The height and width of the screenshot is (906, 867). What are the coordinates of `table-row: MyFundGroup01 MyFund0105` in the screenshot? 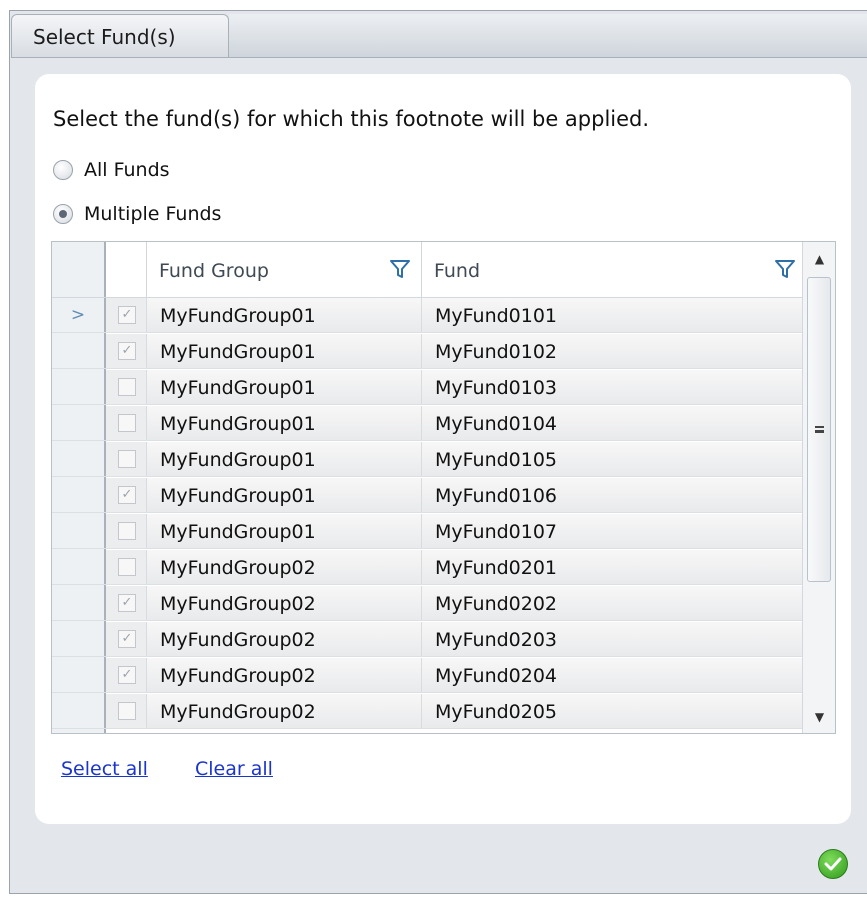 It's located at (427, 459).